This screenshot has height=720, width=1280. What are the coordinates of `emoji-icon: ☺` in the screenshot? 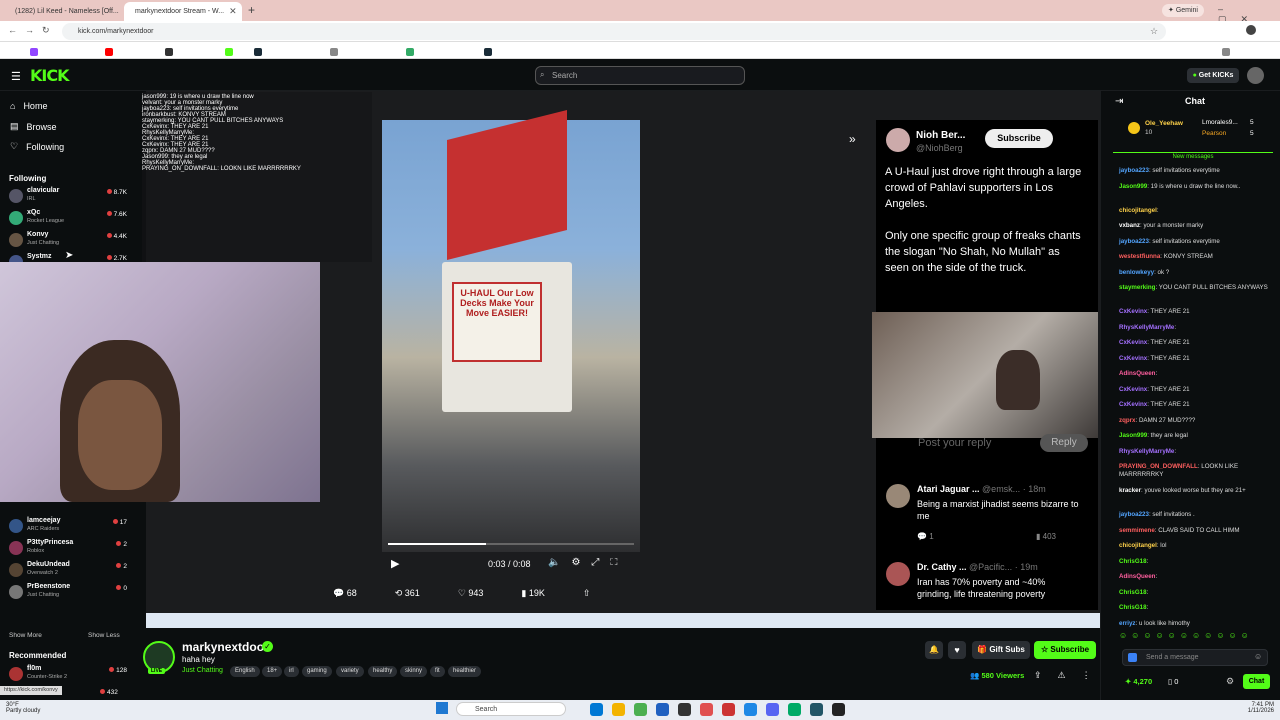 It's located at (1258, 656).